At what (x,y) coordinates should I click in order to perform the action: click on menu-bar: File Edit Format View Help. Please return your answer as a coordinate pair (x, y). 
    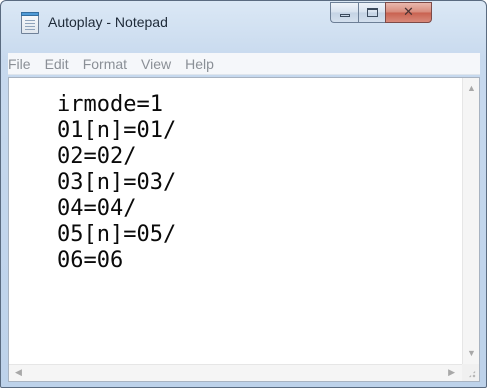
    Looking at the image, I should click on (244, 64).